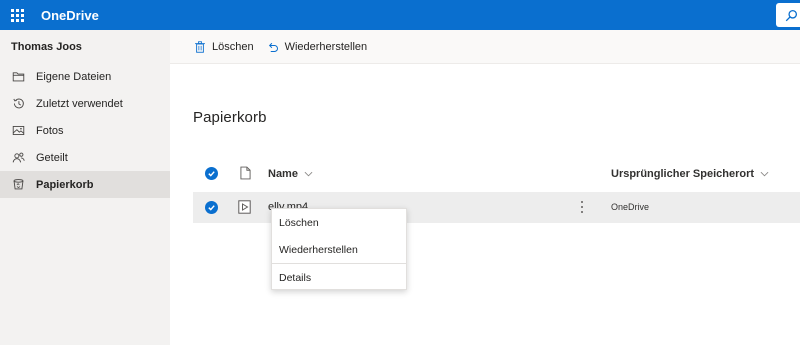  I want to click on suite-header: OneDrive, so click(400, 15).